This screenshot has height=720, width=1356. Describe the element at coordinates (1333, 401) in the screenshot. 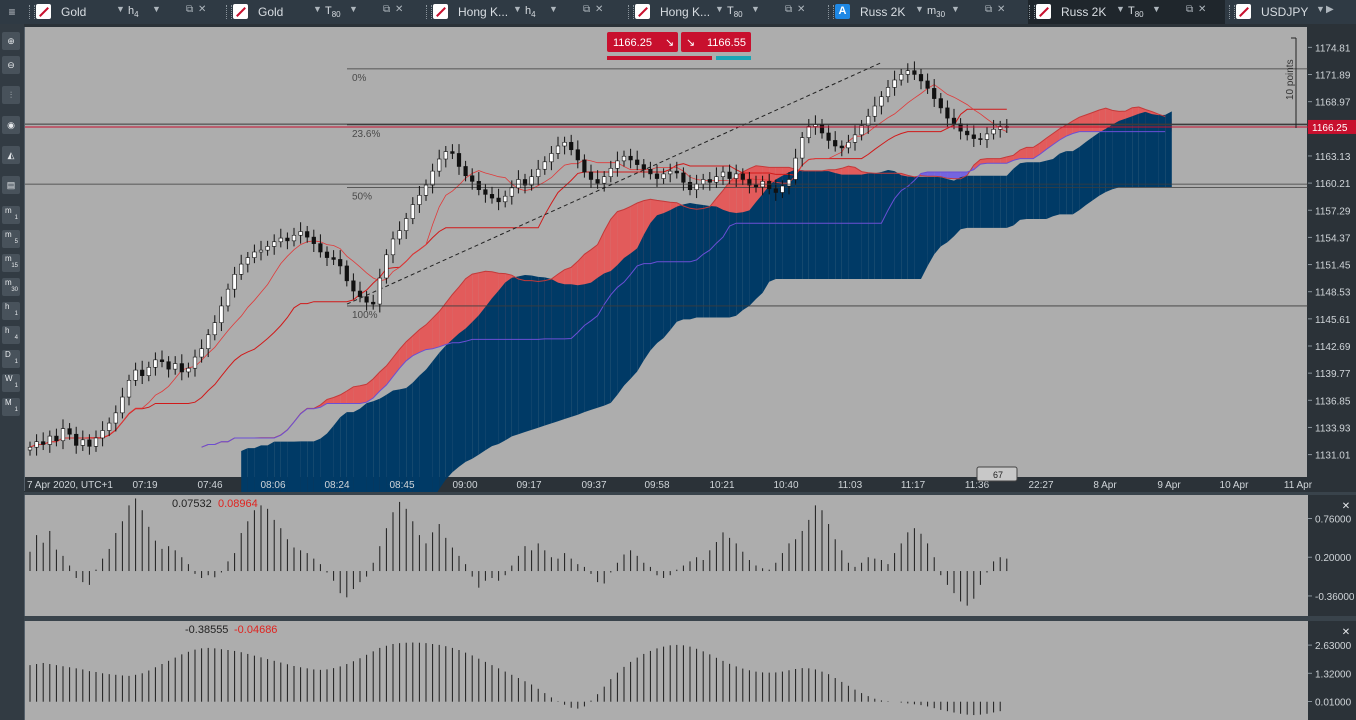

I see `y-tick-label: 1136.85` at that location.